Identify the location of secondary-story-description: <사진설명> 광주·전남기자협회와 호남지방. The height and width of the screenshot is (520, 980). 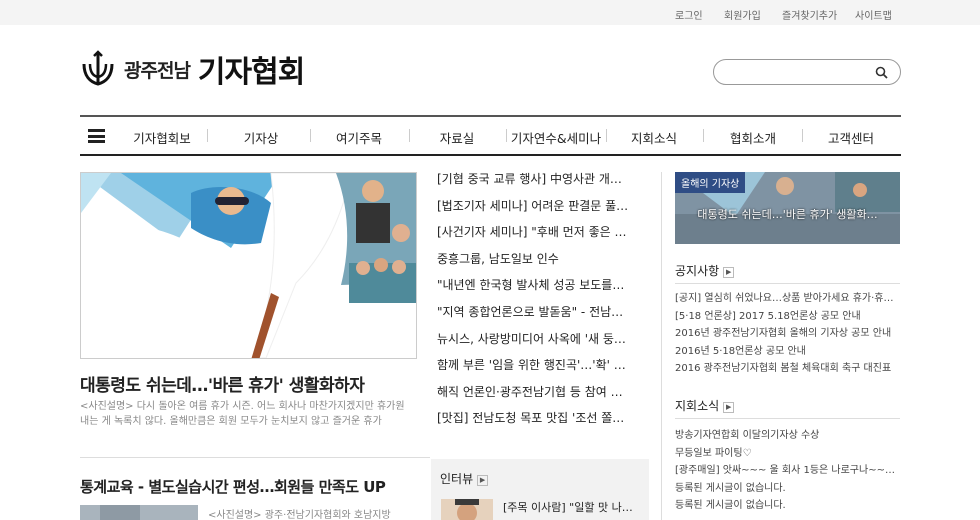
(299, 515).